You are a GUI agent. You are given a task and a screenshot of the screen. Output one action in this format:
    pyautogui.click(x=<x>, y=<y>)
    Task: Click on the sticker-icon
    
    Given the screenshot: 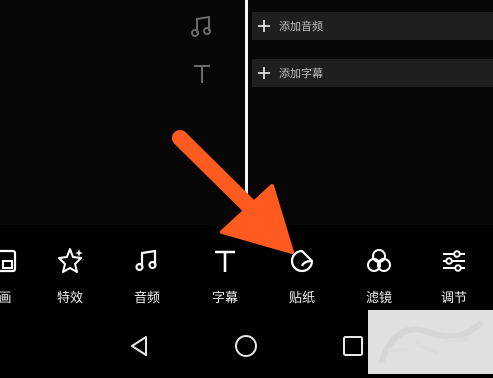 What is the action you would take?
    pyautogui.click(x=302, y=261)
    